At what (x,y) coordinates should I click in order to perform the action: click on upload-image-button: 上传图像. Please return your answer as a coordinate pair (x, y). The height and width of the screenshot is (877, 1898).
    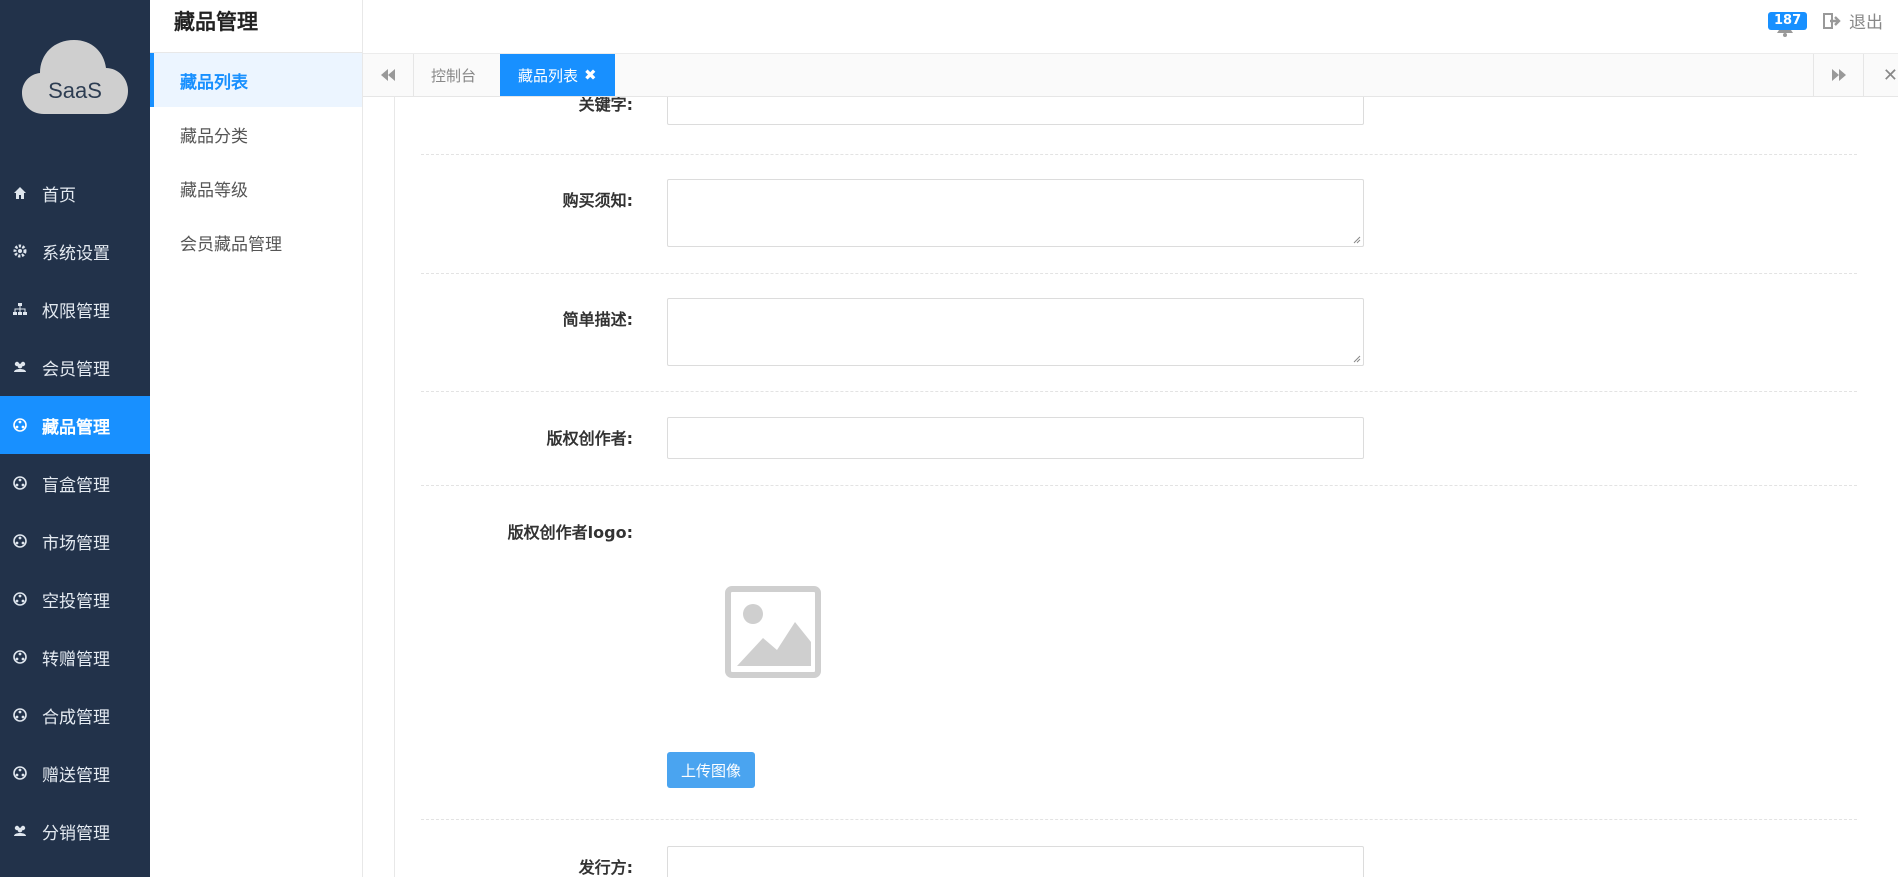
    Looking at the image, I should click on (711, 770).